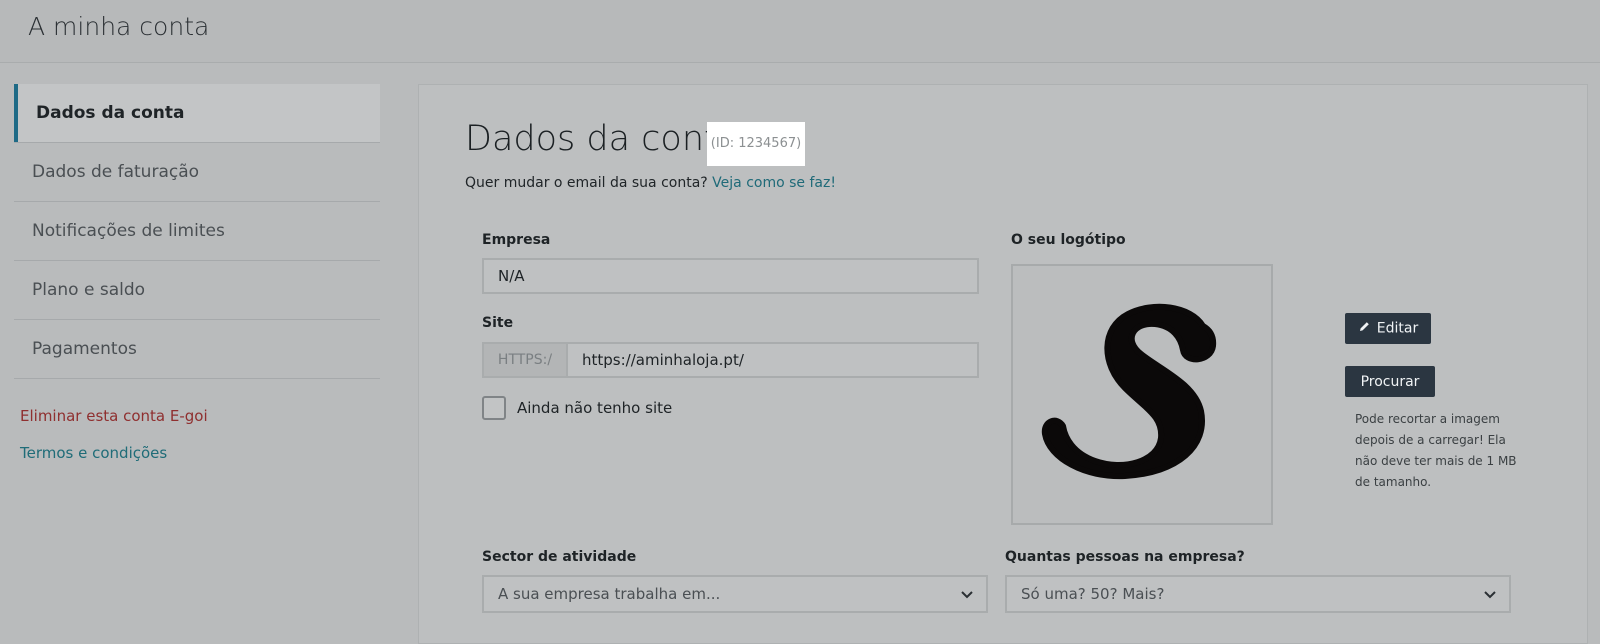 The width and height of the screenshot is (1600, 644). Describe the element at coordinates (1364, 328) in the screenshot. I see `pencil-icon` at that location.